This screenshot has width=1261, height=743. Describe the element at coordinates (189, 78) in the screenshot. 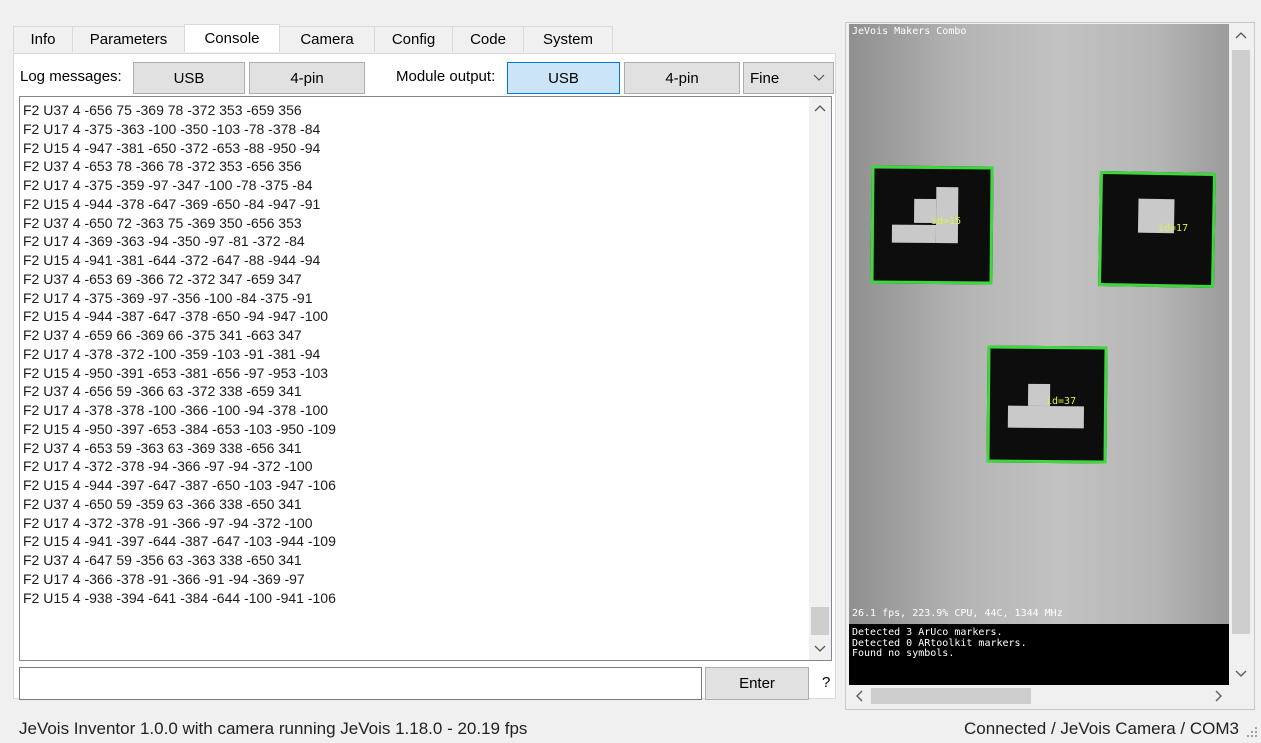

I see `log-usb-button: USB` at that location.